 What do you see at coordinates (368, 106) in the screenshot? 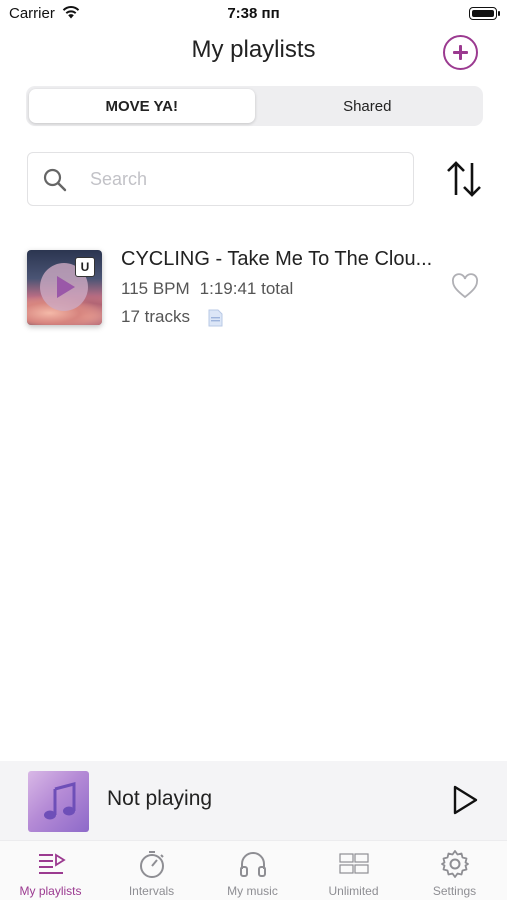
I see `segment-shared: Shared` at bounding box center [368, 106].